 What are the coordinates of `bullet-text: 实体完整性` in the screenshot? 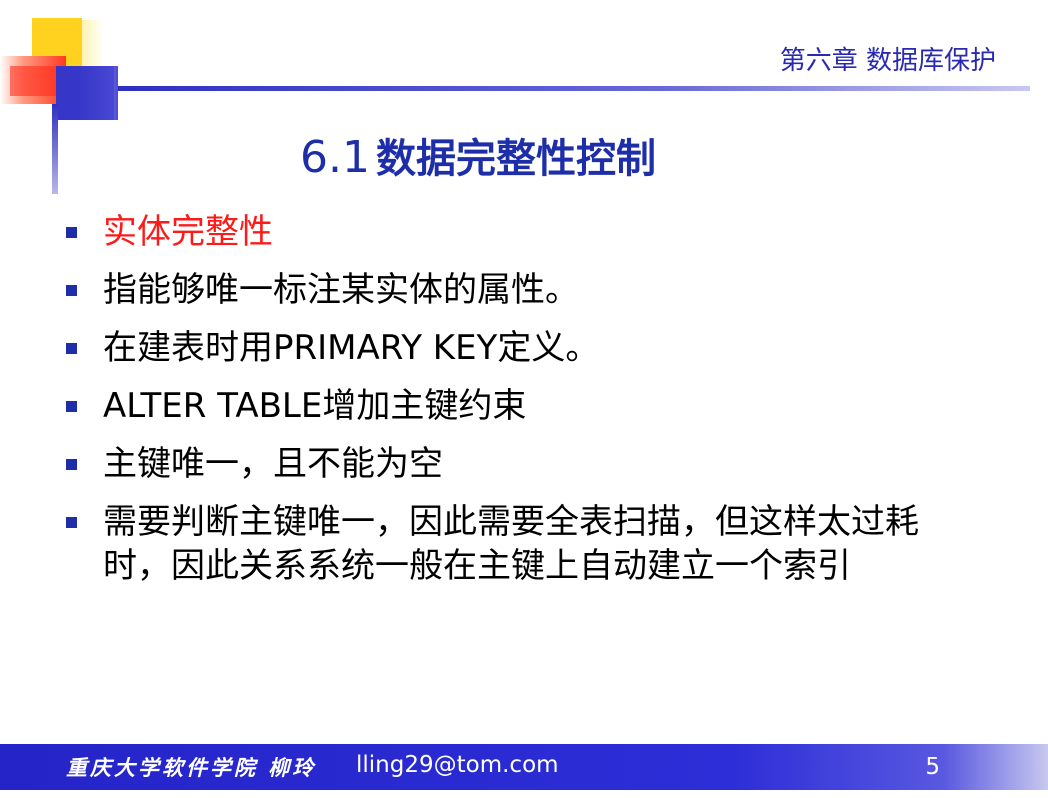 It's located at (188, 232).